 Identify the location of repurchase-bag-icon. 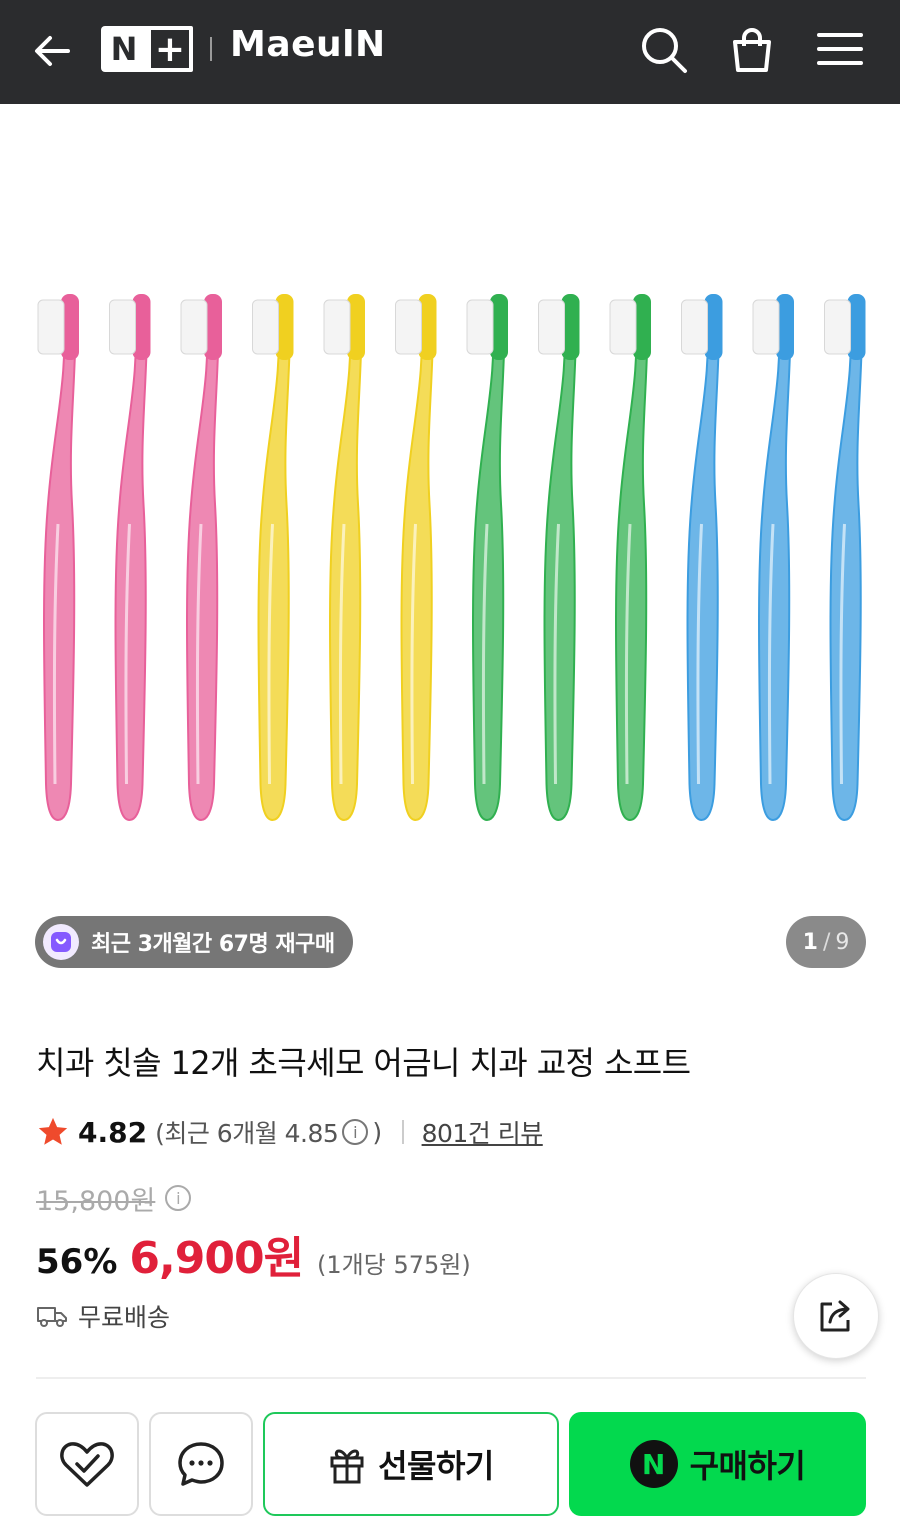
(61, 942).